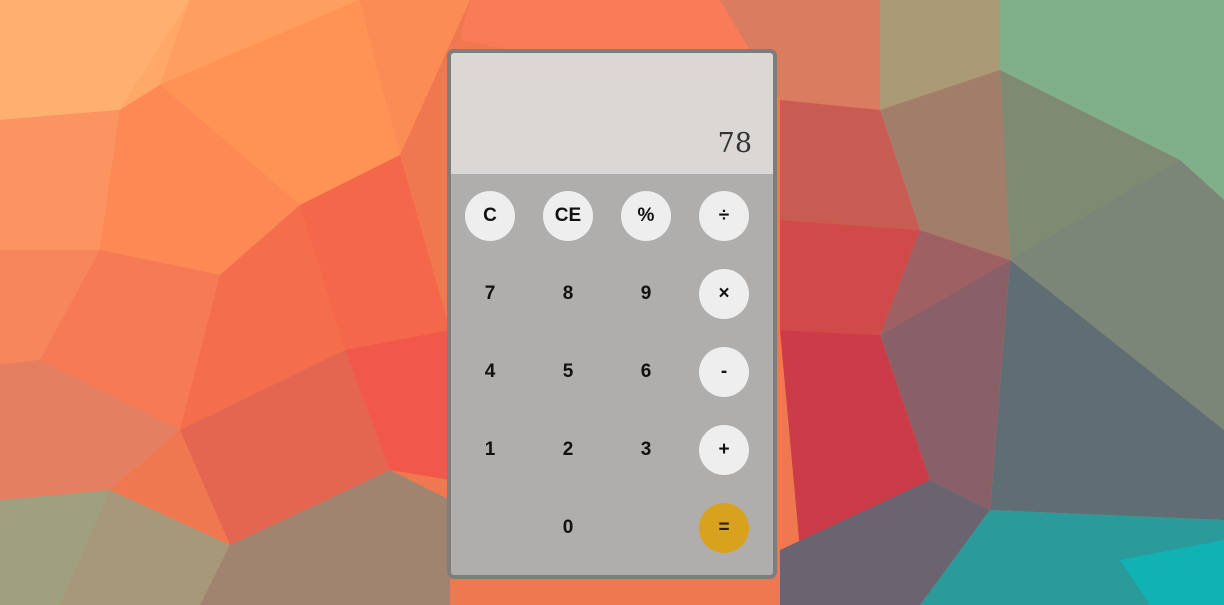 Image resolution: width=1224 pixels, height=605 pixels. Describe the element at coordinates (568, 372) in the screenshot. I see `digit-5-button: 5` at that location.